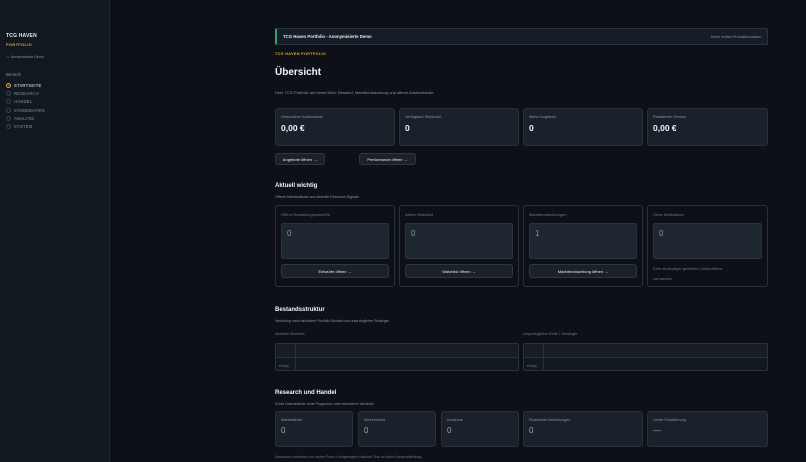 The height and width of the screenshot is (462, 806). Describe the element at coordinates (54, 93) in the screenshot. I see `sidebar-item-research: RESEARCH` at that location.